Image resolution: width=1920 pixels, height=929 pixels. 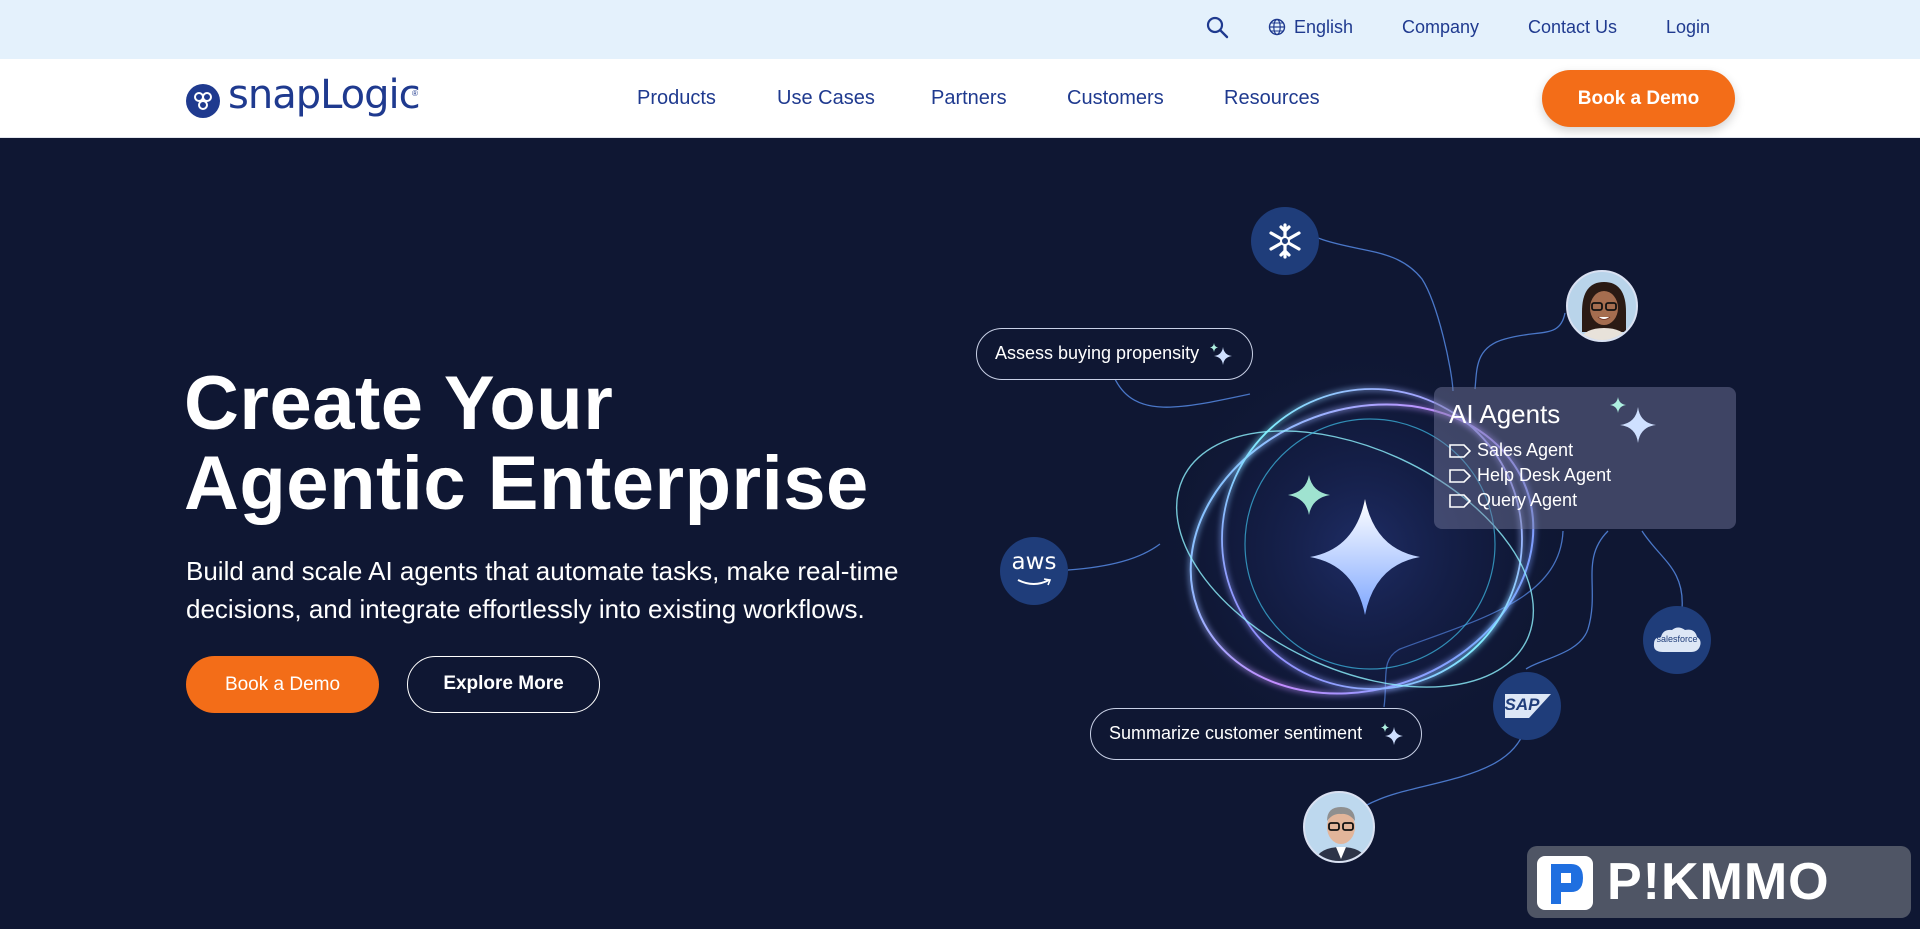 I want to click on pill-summarize-sentiment: Summarize customer sentiment, so click(x=1256, y=734).